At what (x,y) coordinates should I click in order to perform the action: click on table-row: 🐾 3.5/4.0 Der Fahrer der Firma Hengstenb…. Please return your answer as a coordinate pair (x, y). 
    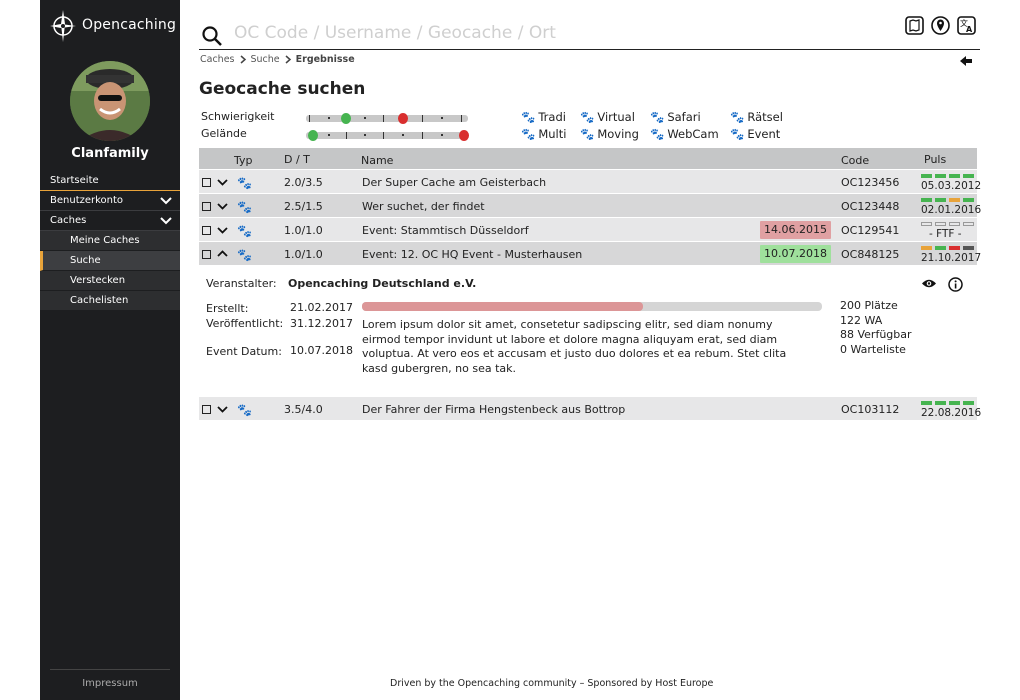
    Looking at the image, I should click on (590, 408).